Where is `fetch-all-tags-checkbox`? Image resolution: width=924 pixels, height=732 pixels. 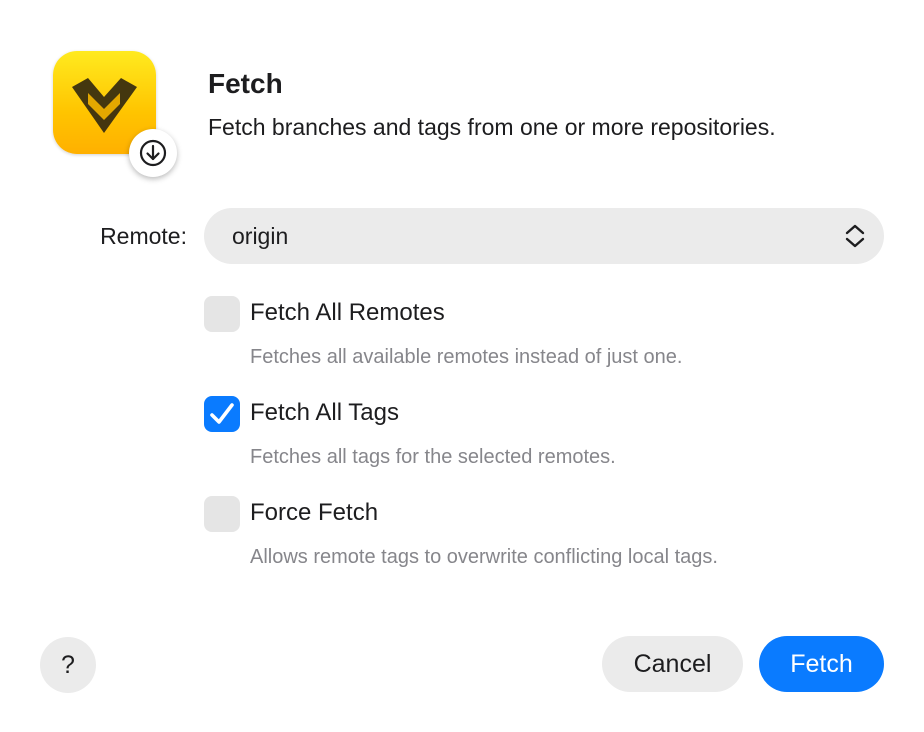 fetch-all-tags-checkbox is located at coordinates (222, 414).